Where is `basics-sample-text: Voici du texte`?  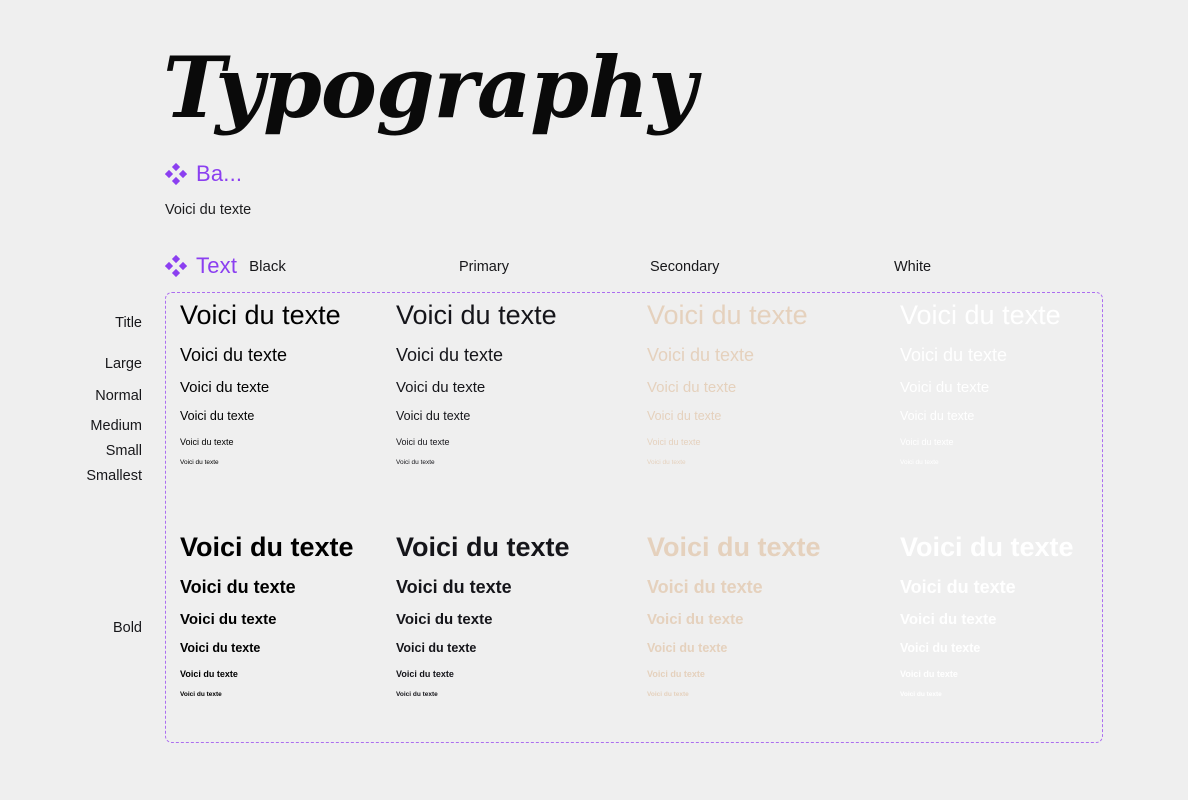 basics-sample-text: Voici du texte is located at coordinates (208, 210).